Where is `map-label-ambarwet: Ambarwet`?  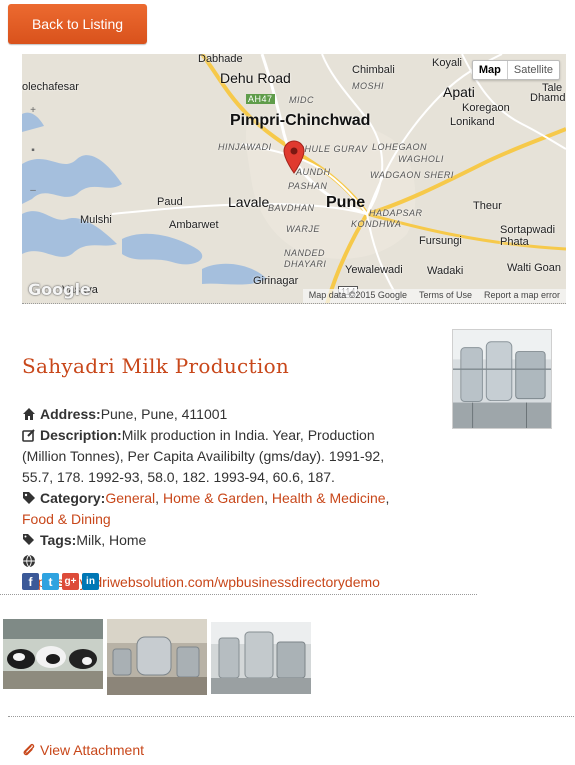
map-label-ambarwet: Ambarwet is located at coordinates (194, 225).